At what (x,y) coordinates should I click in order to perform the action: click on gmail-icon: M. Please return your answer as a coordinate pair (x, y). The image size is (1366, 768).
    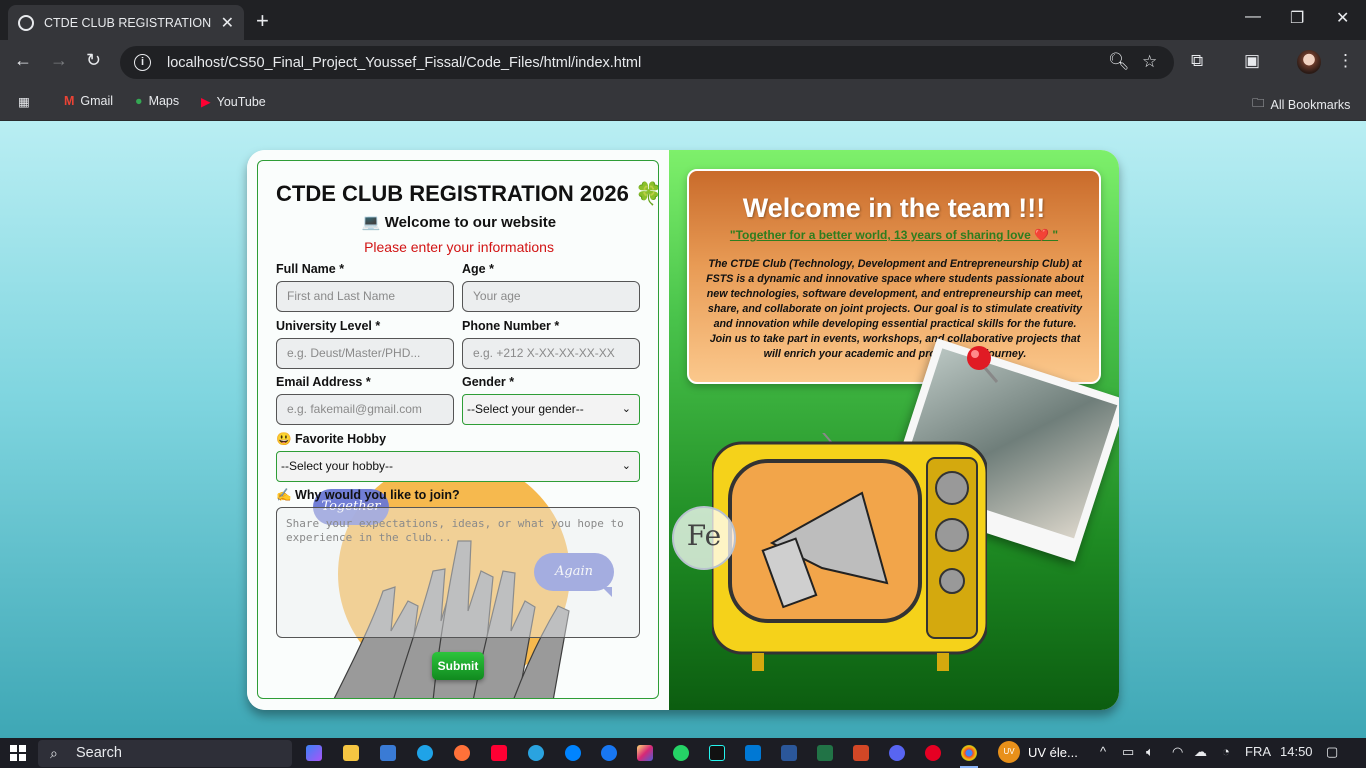
    Looking at the image, I should click on (69, 101).